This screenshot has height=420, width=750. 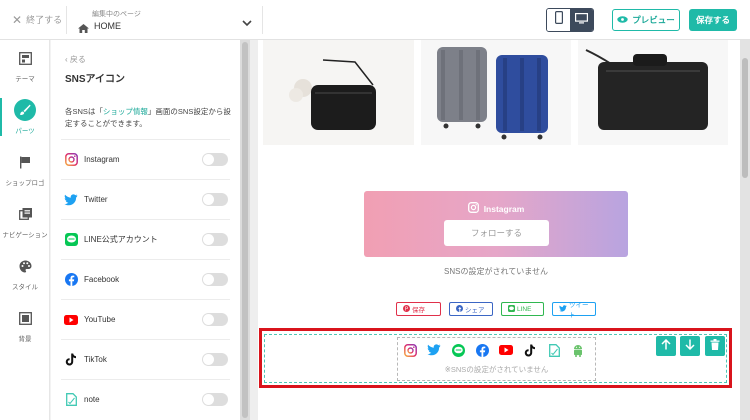 I want to click on exit-button: ✕ 終了する, so click(x=37, y=19).